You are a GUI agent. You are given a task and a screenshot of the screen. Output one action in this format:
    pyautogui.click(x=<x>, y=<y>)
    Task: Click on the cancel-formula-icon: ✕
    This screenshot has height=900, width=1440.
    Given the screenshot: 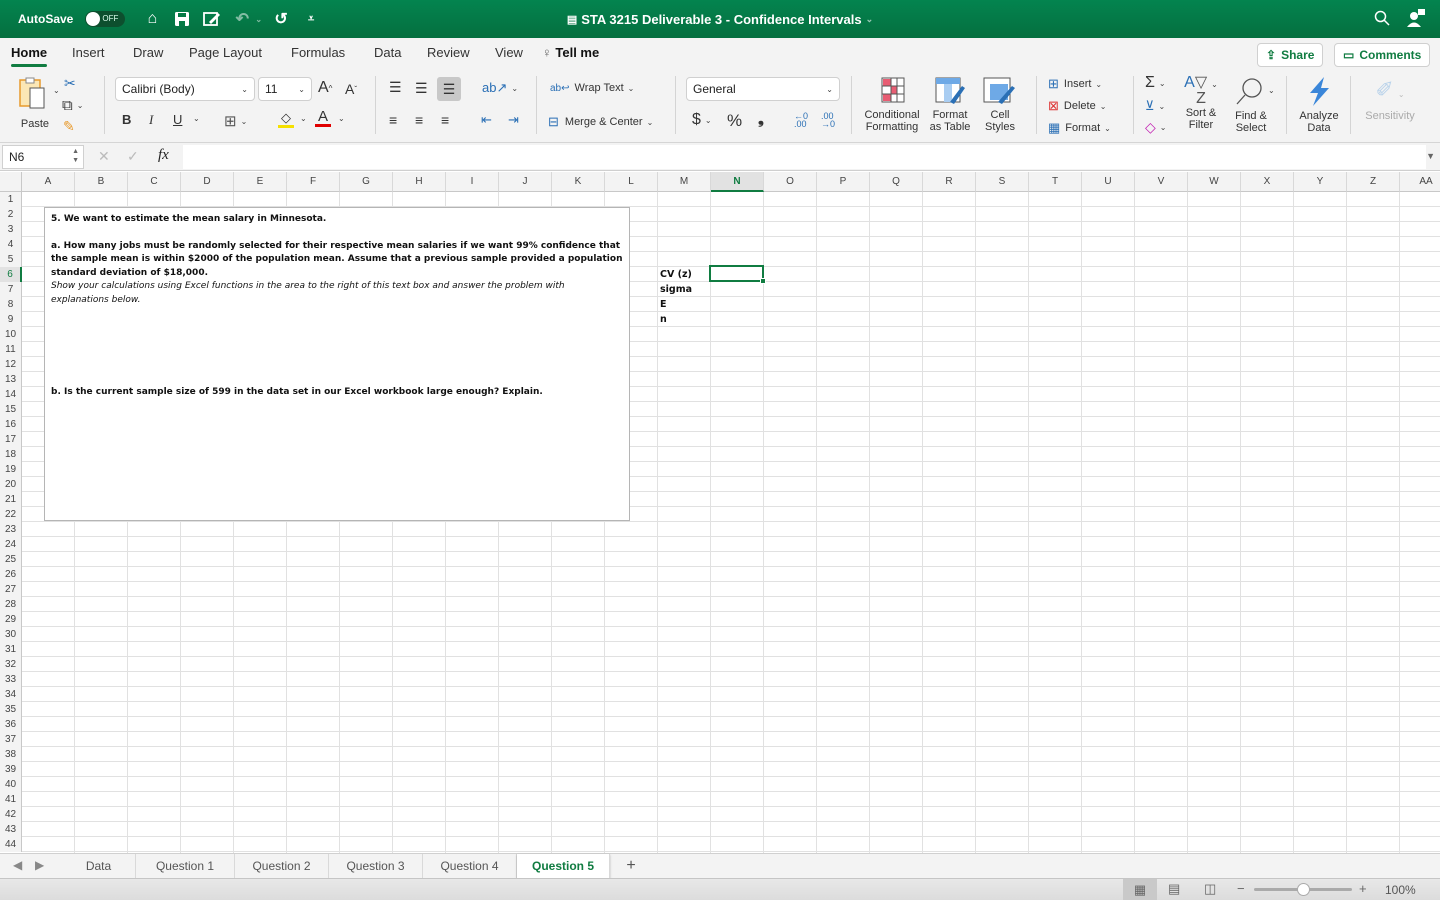 What is the action you would take?
    pyautogui.click(x=104, y=156)
    